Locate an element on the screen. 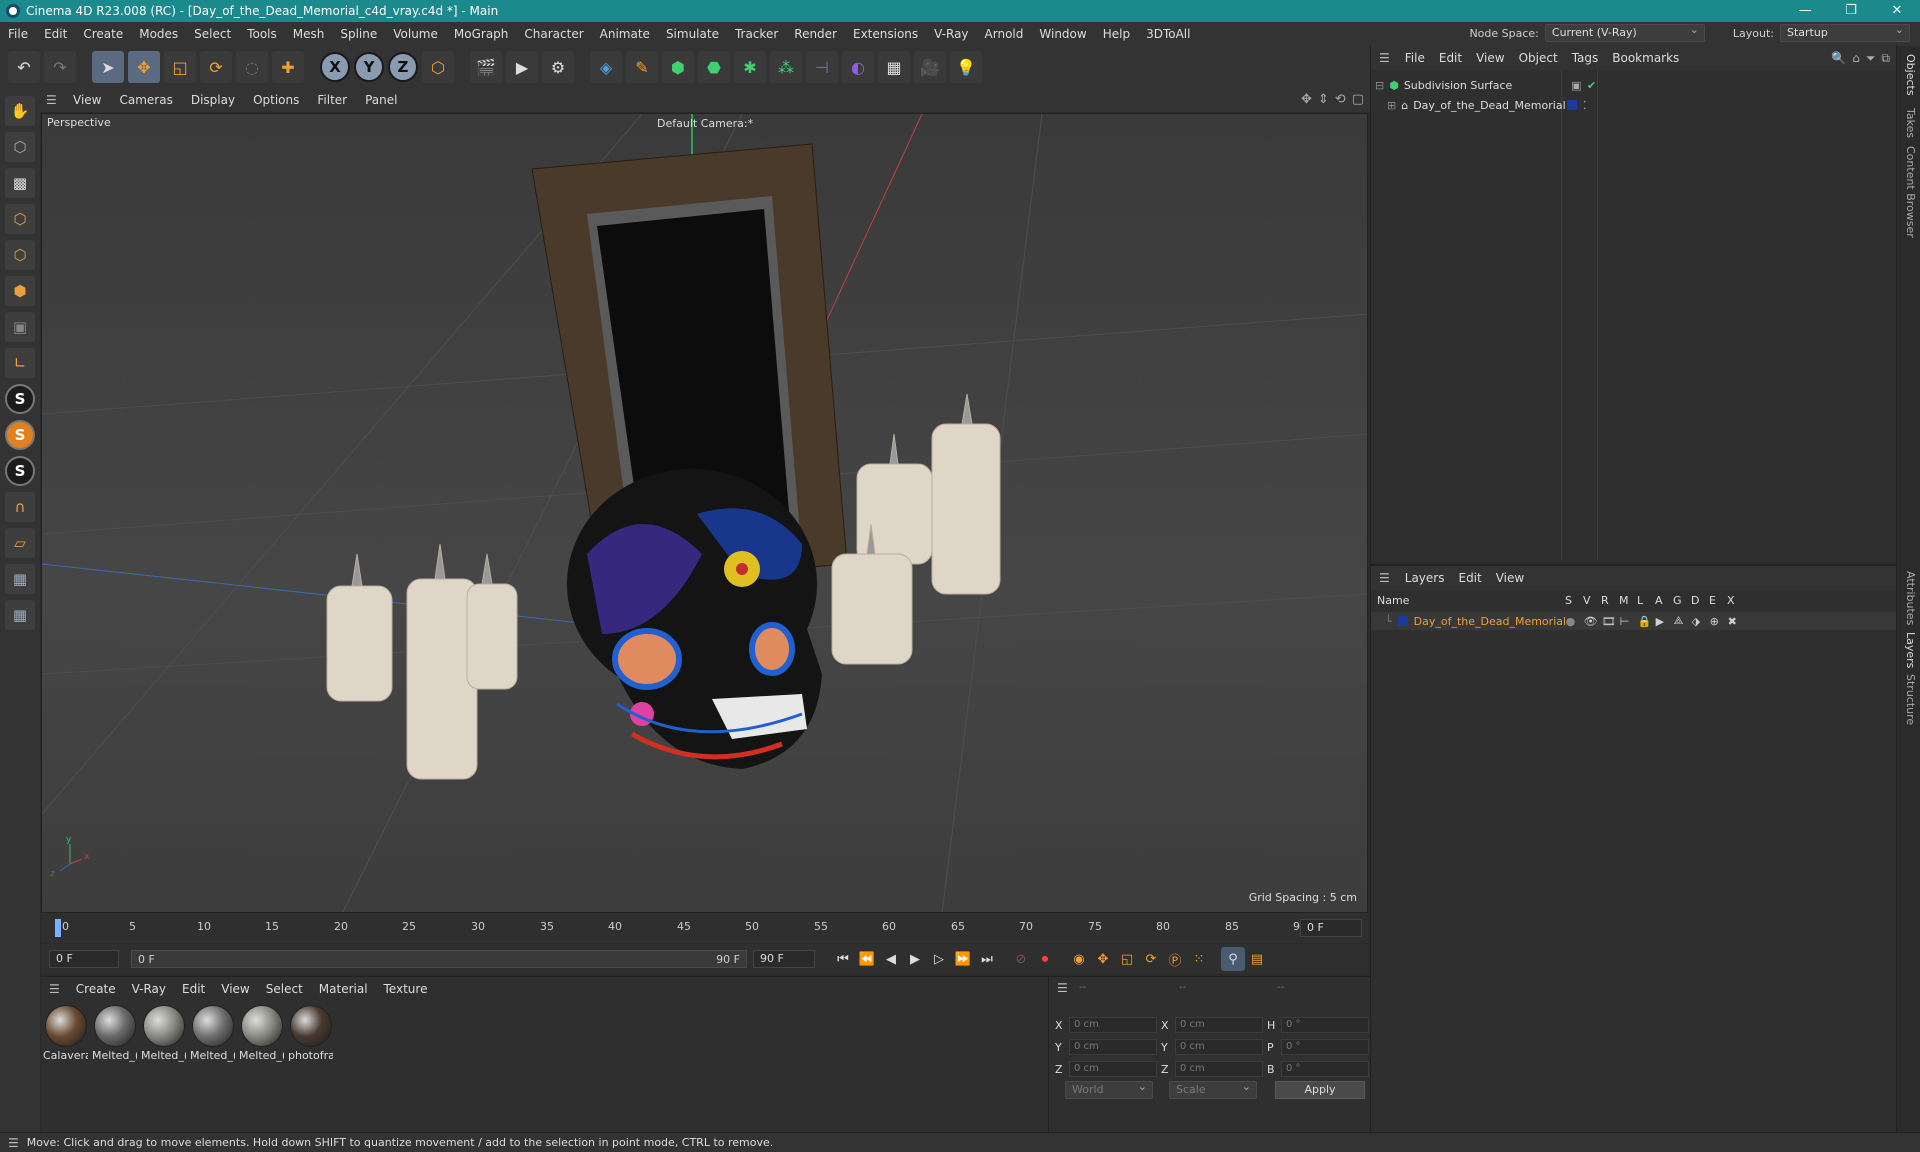 This screenshot has height=1152, width=1920. layer-render-icon: 🎞 is located at coordinates (1611, 621).